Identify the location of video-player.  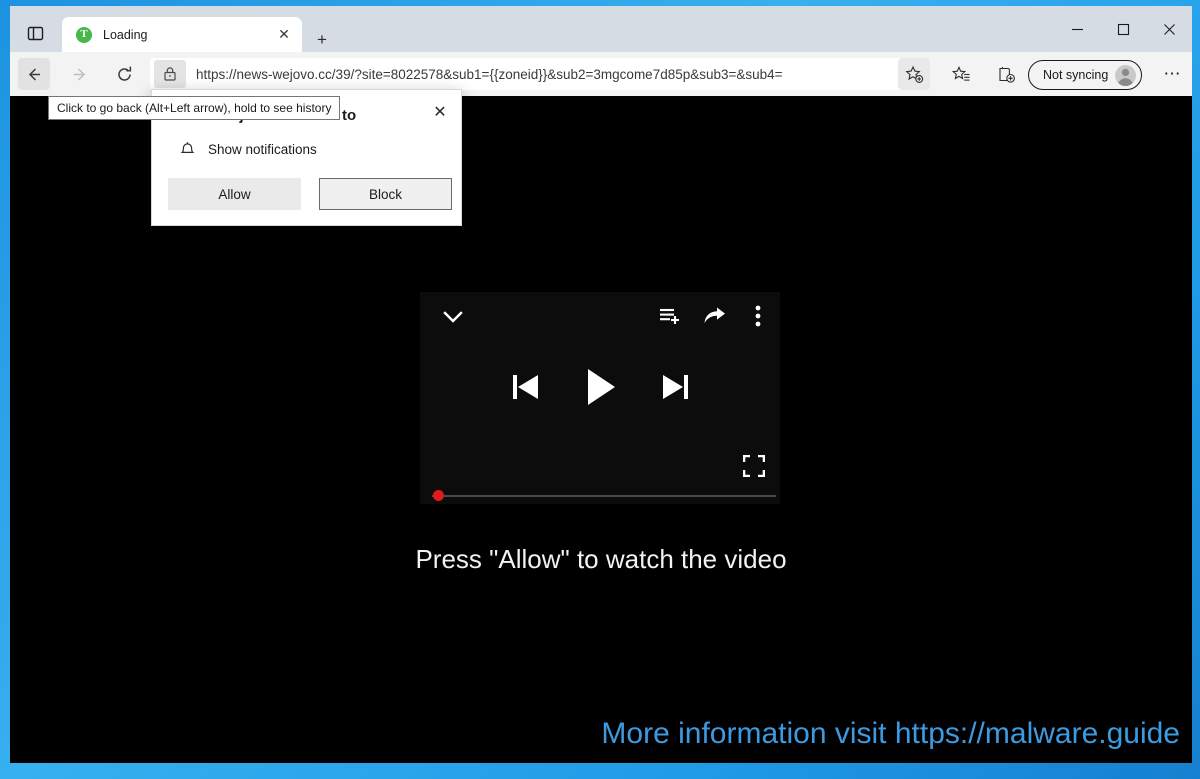
(600, 398).